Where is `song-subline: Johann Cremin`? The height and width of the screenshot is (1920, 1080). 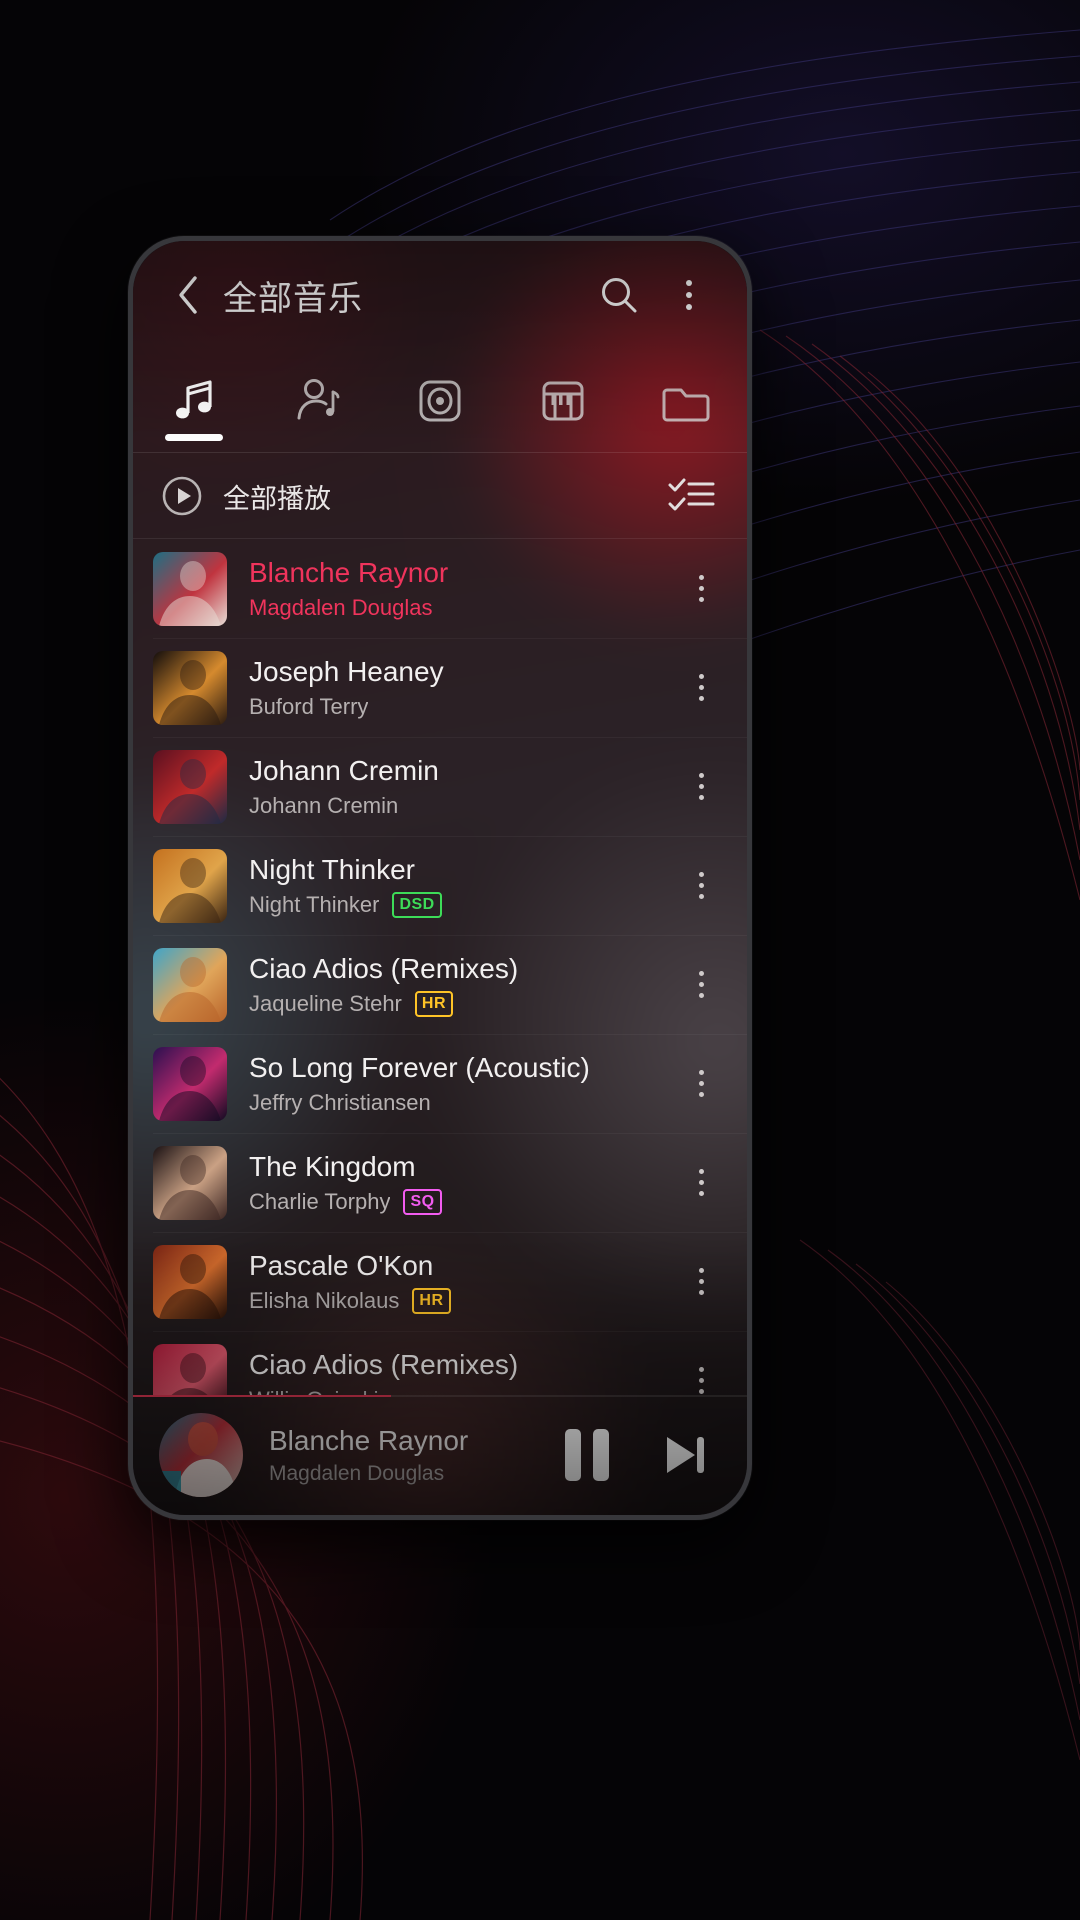
song-subline: Johann Cremin is located at coordinates (463, 806).